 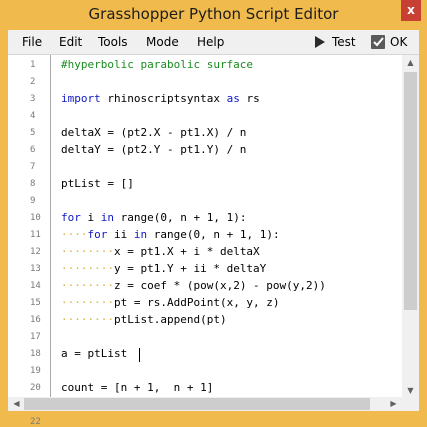 I want to click on line-number: 10, so click(x=35, y=218).